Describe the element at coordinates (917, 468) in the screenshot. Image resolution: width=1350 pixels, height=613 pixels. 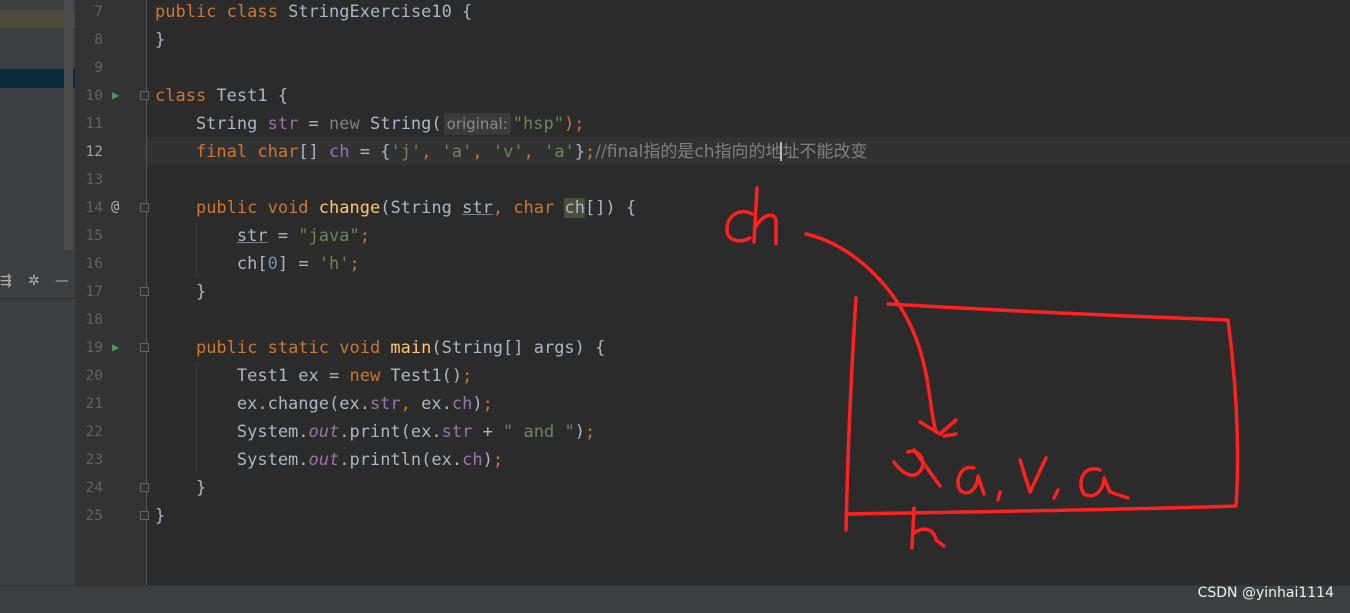
I see `annotation-j` at that location.